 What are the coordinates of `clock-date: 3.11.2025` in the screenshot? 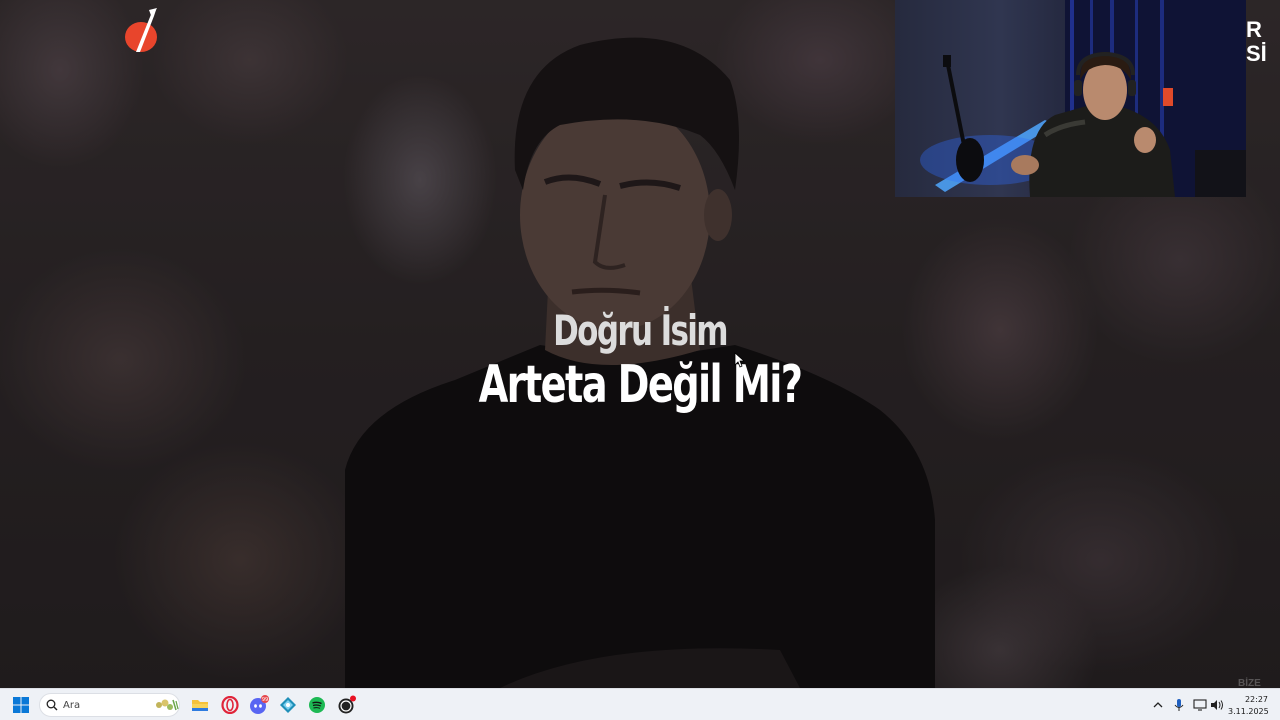 It's located at (1248, 711).